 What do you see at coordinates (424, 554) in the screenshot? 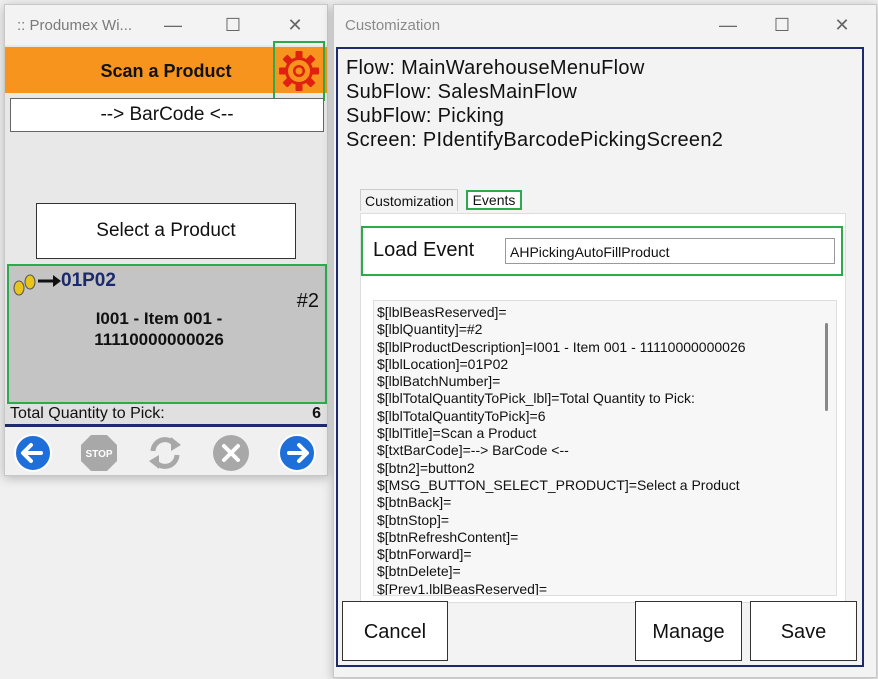
I see `code-line: $[btnForward]=` at bounding box center [424, 554].